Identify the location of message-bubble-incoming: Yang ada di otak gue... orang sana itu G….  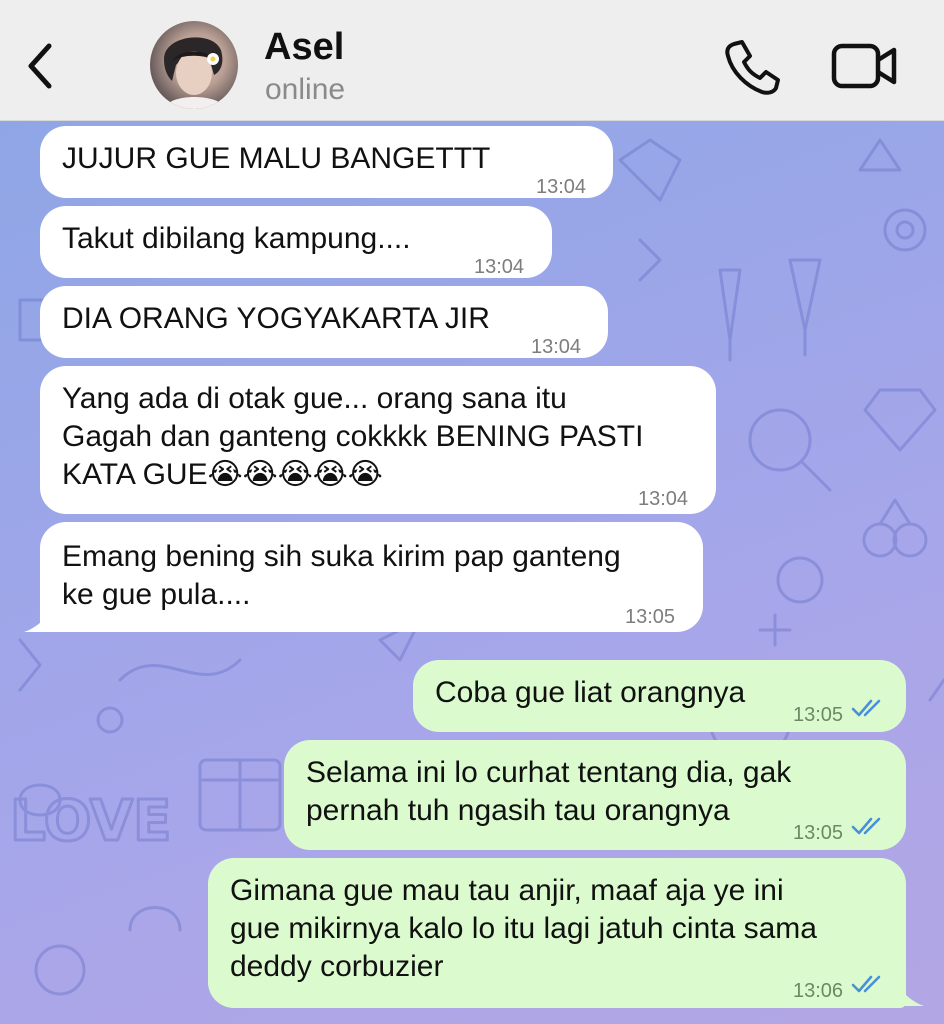
(378, 440).